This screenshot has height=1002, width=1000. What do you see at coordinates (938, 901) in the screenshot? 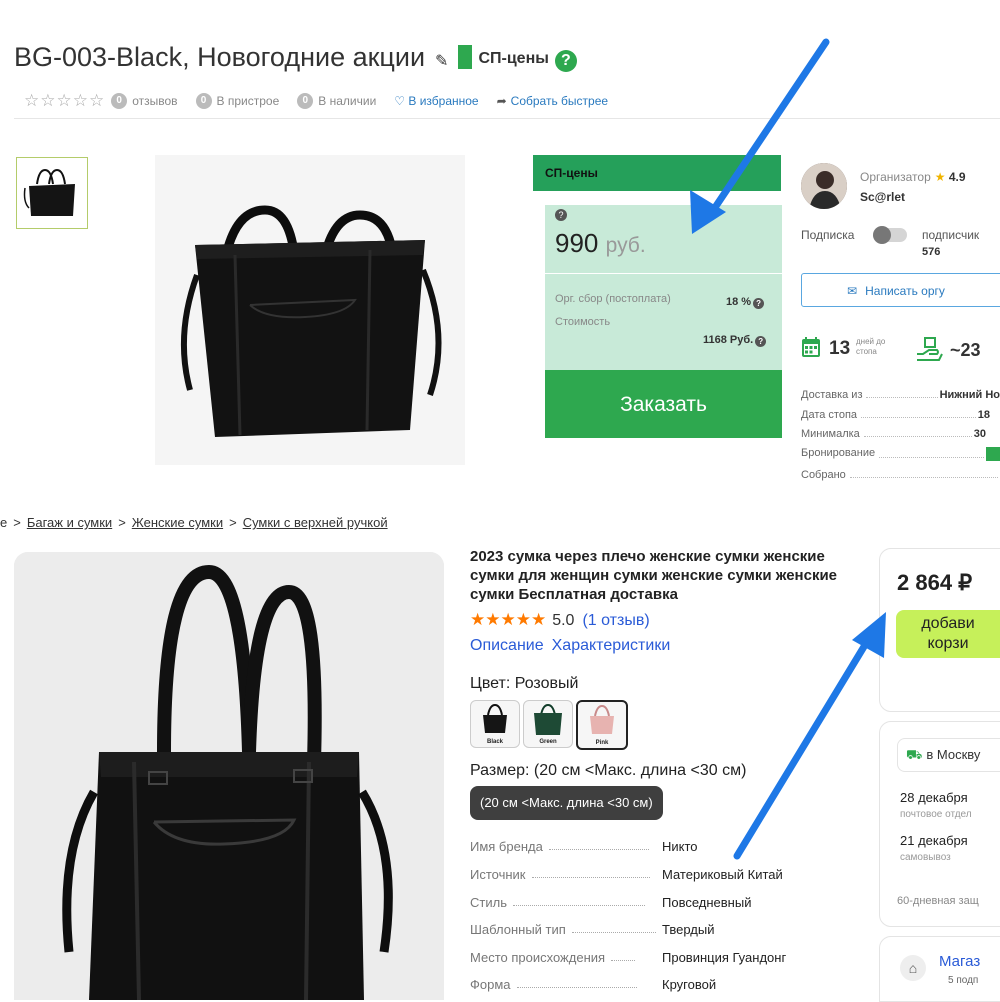
I see `buyer-protection: 60-дневная защ` at bounding box center [938, 901].